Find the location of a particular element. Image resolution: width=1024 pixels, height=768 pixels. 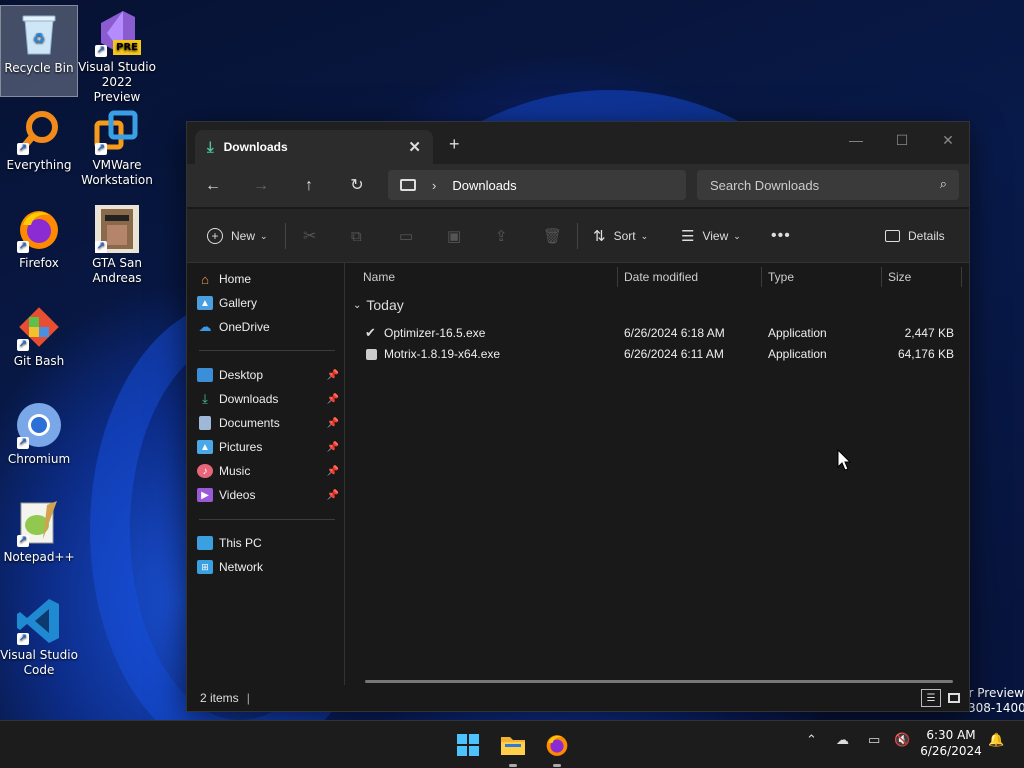

onedrive-tray-icon: ☁ is located at coordinates (842, 740).